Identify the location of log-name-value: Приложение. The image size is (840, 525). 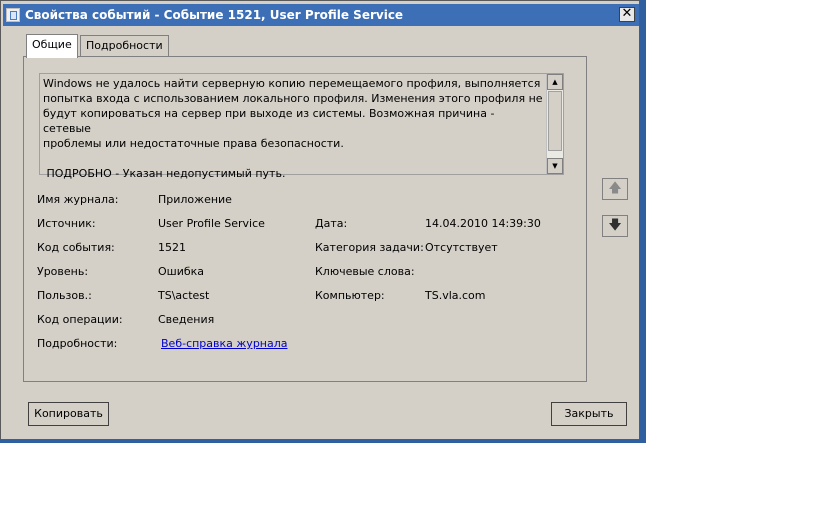
(195, 199).